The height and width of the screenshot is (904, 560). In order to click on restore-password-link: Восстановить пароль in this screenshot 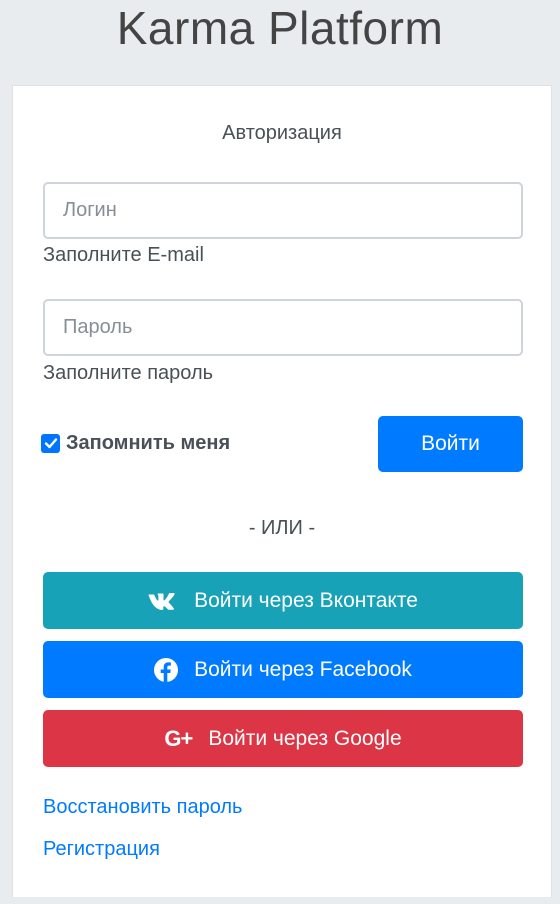, I will do `click(142, 807)`.